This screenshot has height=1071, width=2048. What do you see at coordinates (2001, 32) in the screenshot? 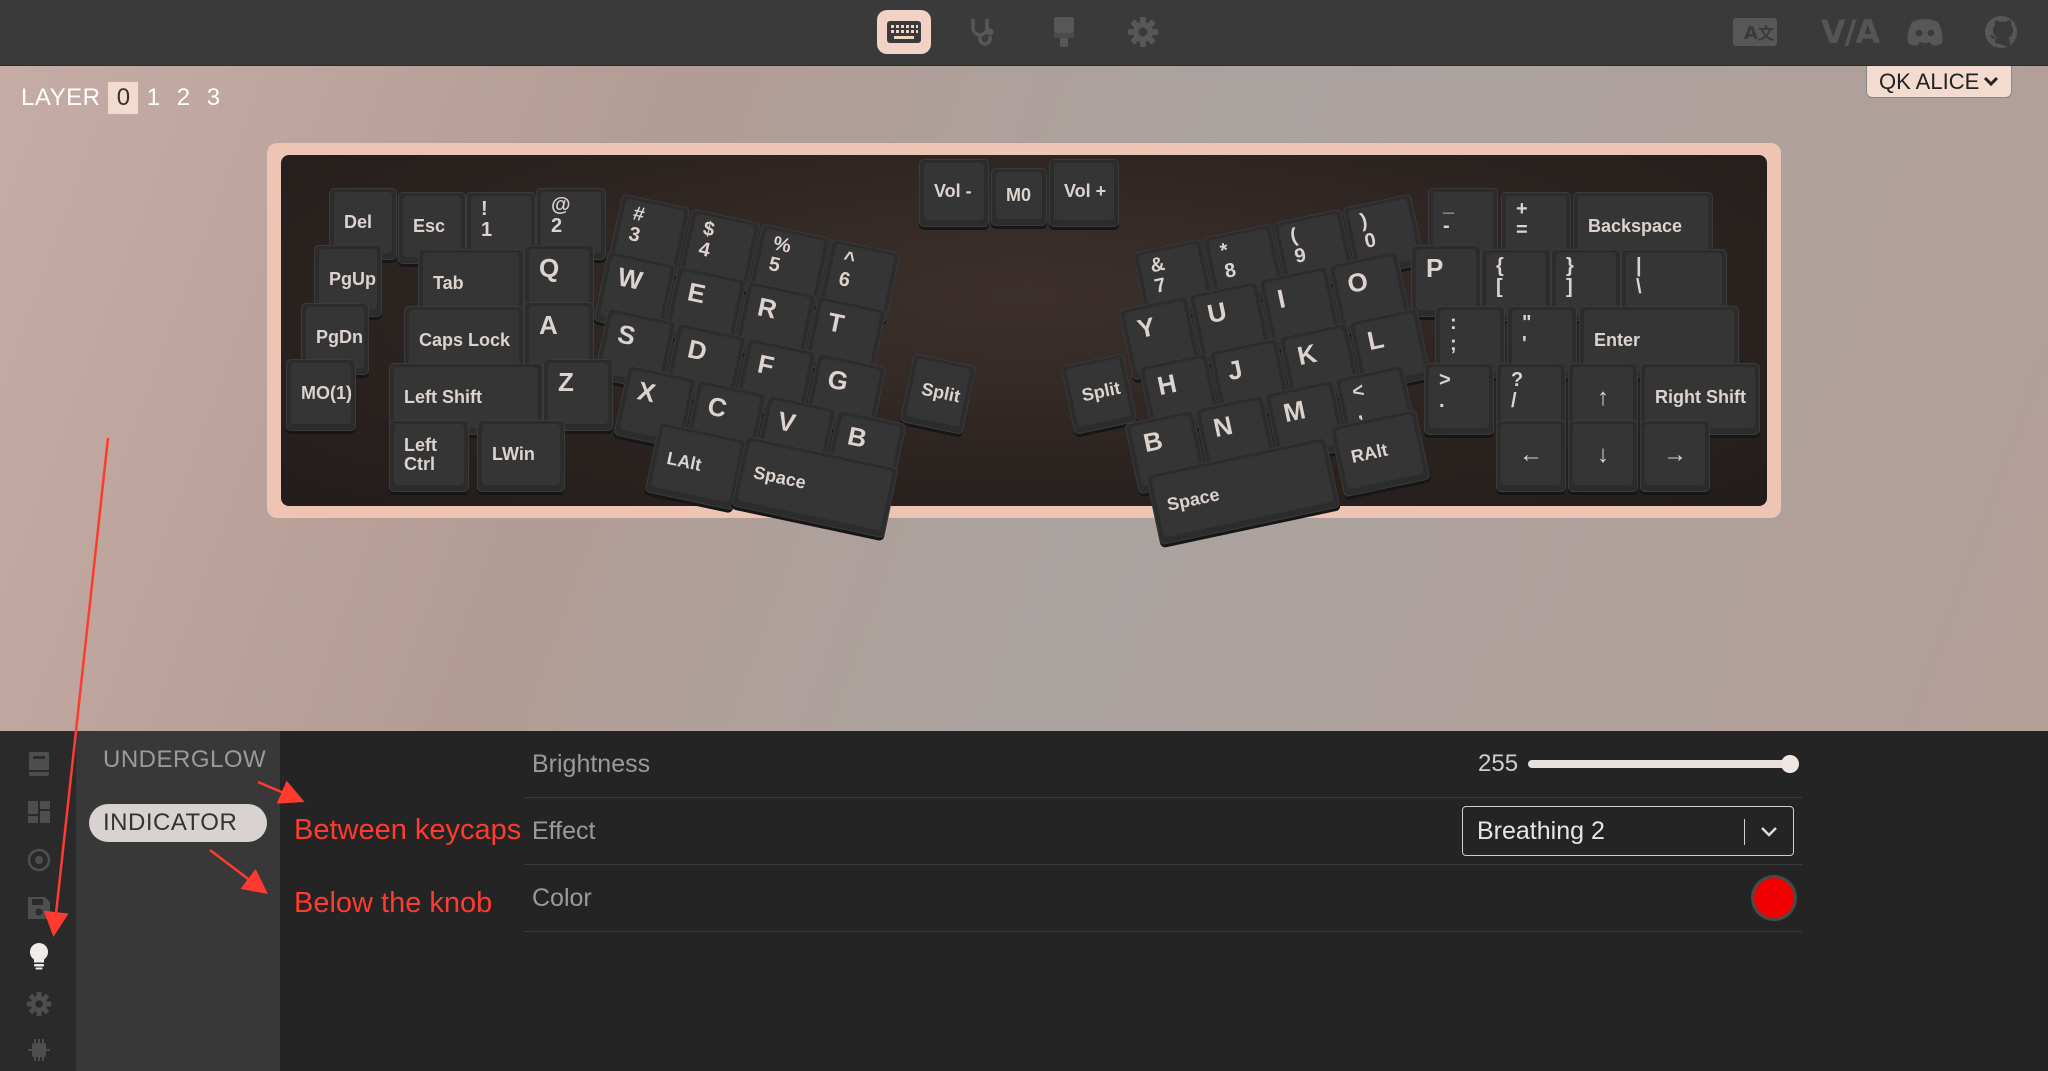
I see `github-icon` at bounding box center [2001, 32].